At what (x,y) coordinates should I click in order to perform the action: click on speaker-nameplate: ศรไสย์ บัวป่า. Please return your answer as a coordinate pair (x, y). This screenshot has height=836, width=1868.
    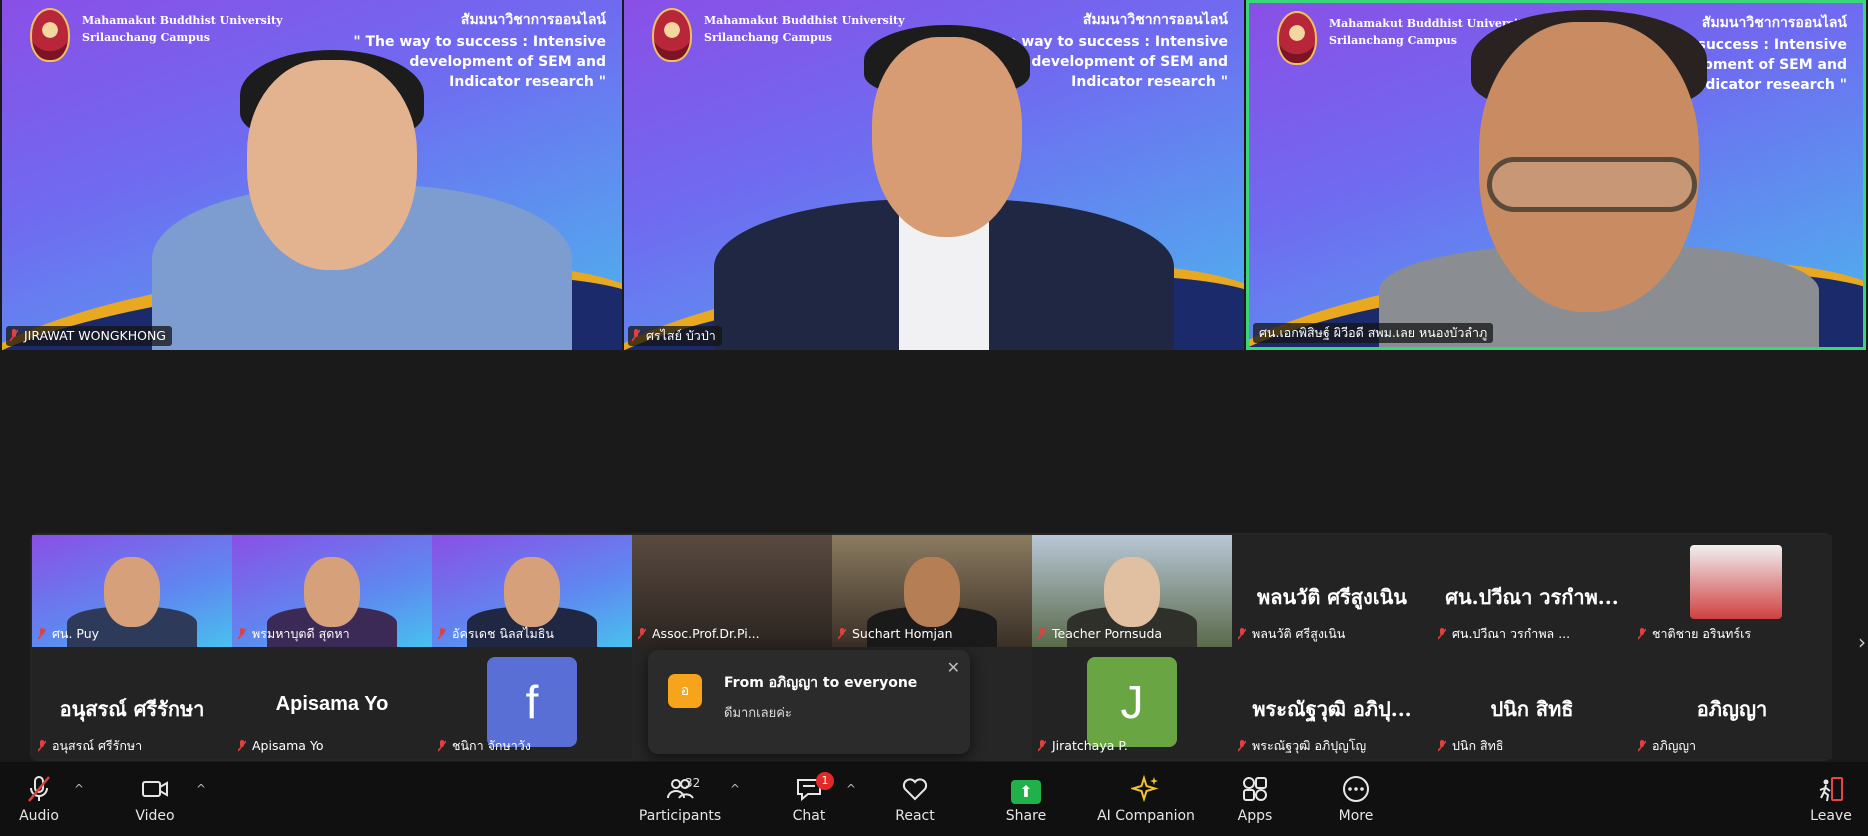
    Looking at the image, I should click on (675, 336).